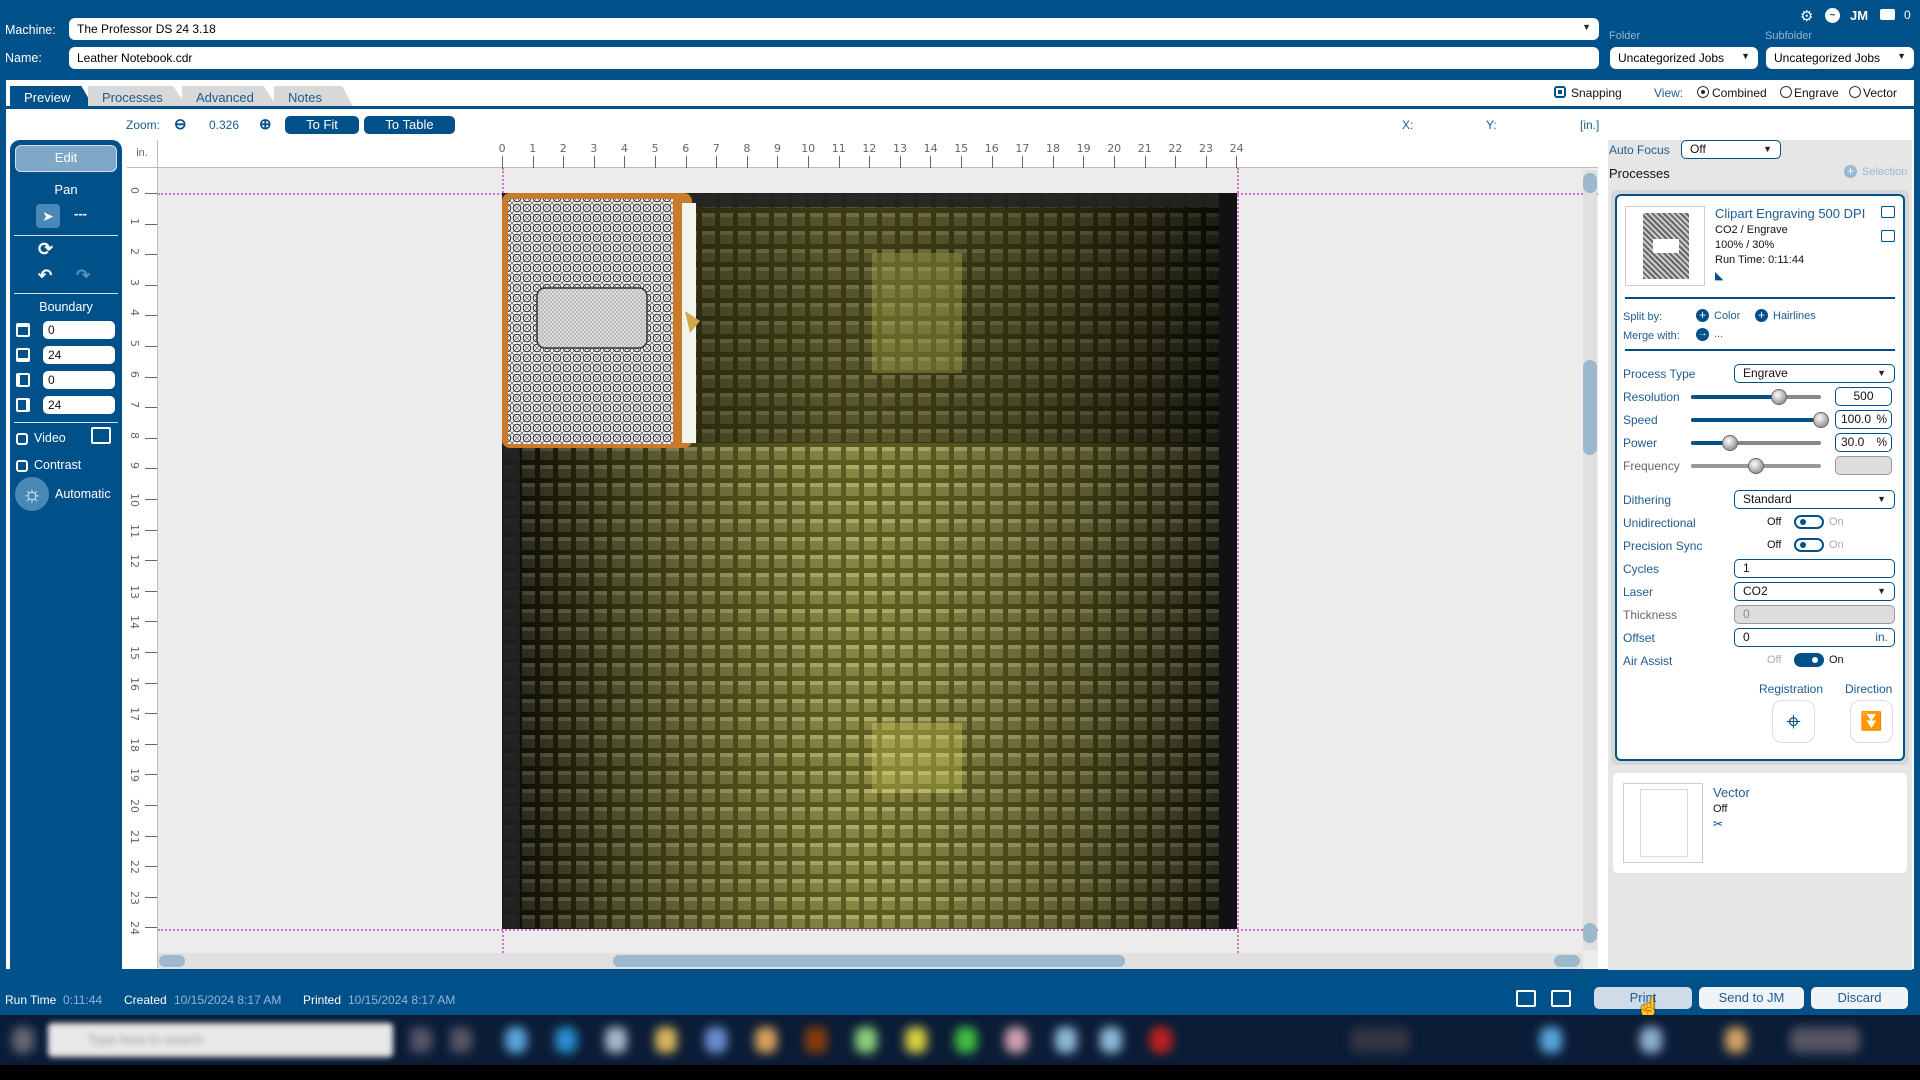  I want to click on discard-button: Discard, so click(1859, 998).